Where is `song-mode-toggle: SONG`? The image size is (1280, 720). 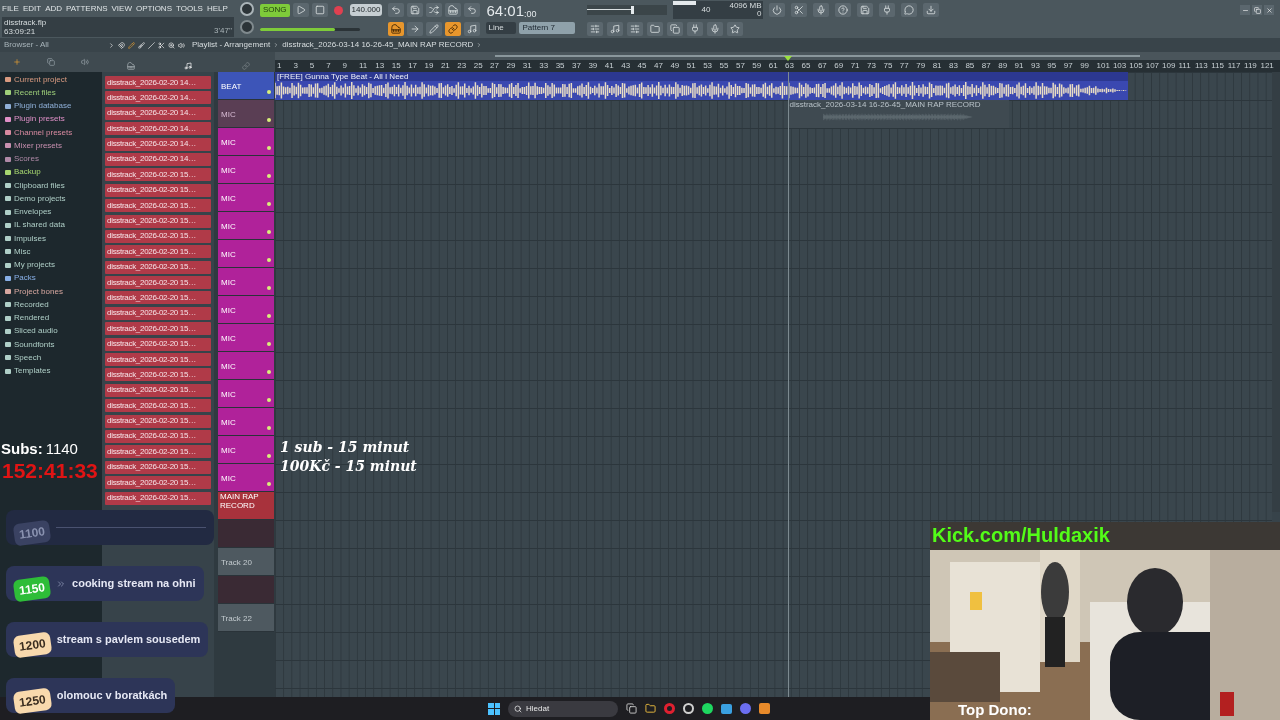
song-mode-toggle: SONG is located at coordinates (275, 10).